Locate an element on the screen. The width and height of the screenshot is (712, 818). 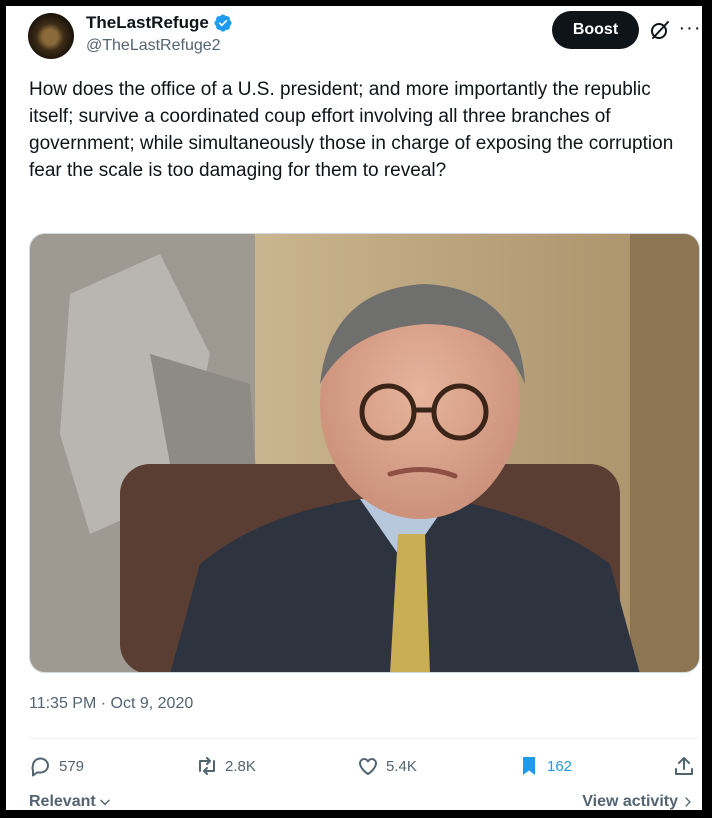
post-timestamp: 11:35 PM · Oct 9, 2020 is located at coordinates (111, 704).